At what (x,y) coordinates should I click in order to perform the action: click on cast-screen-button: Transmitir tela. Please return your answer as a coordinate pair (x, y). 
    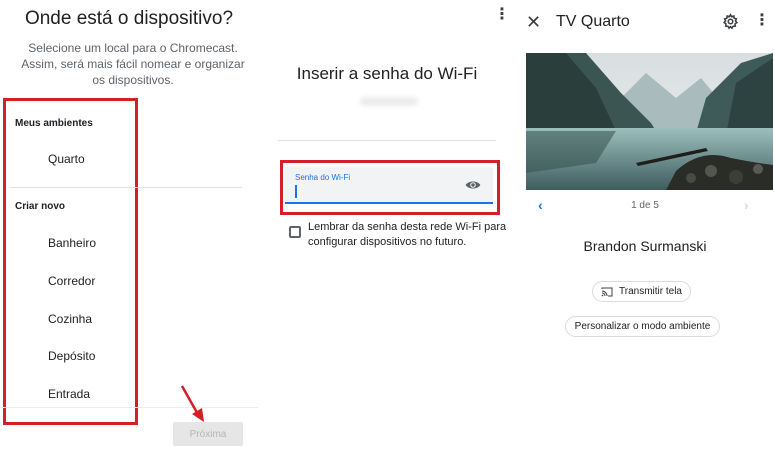
    Looking at the image, I should click on (641, 291).